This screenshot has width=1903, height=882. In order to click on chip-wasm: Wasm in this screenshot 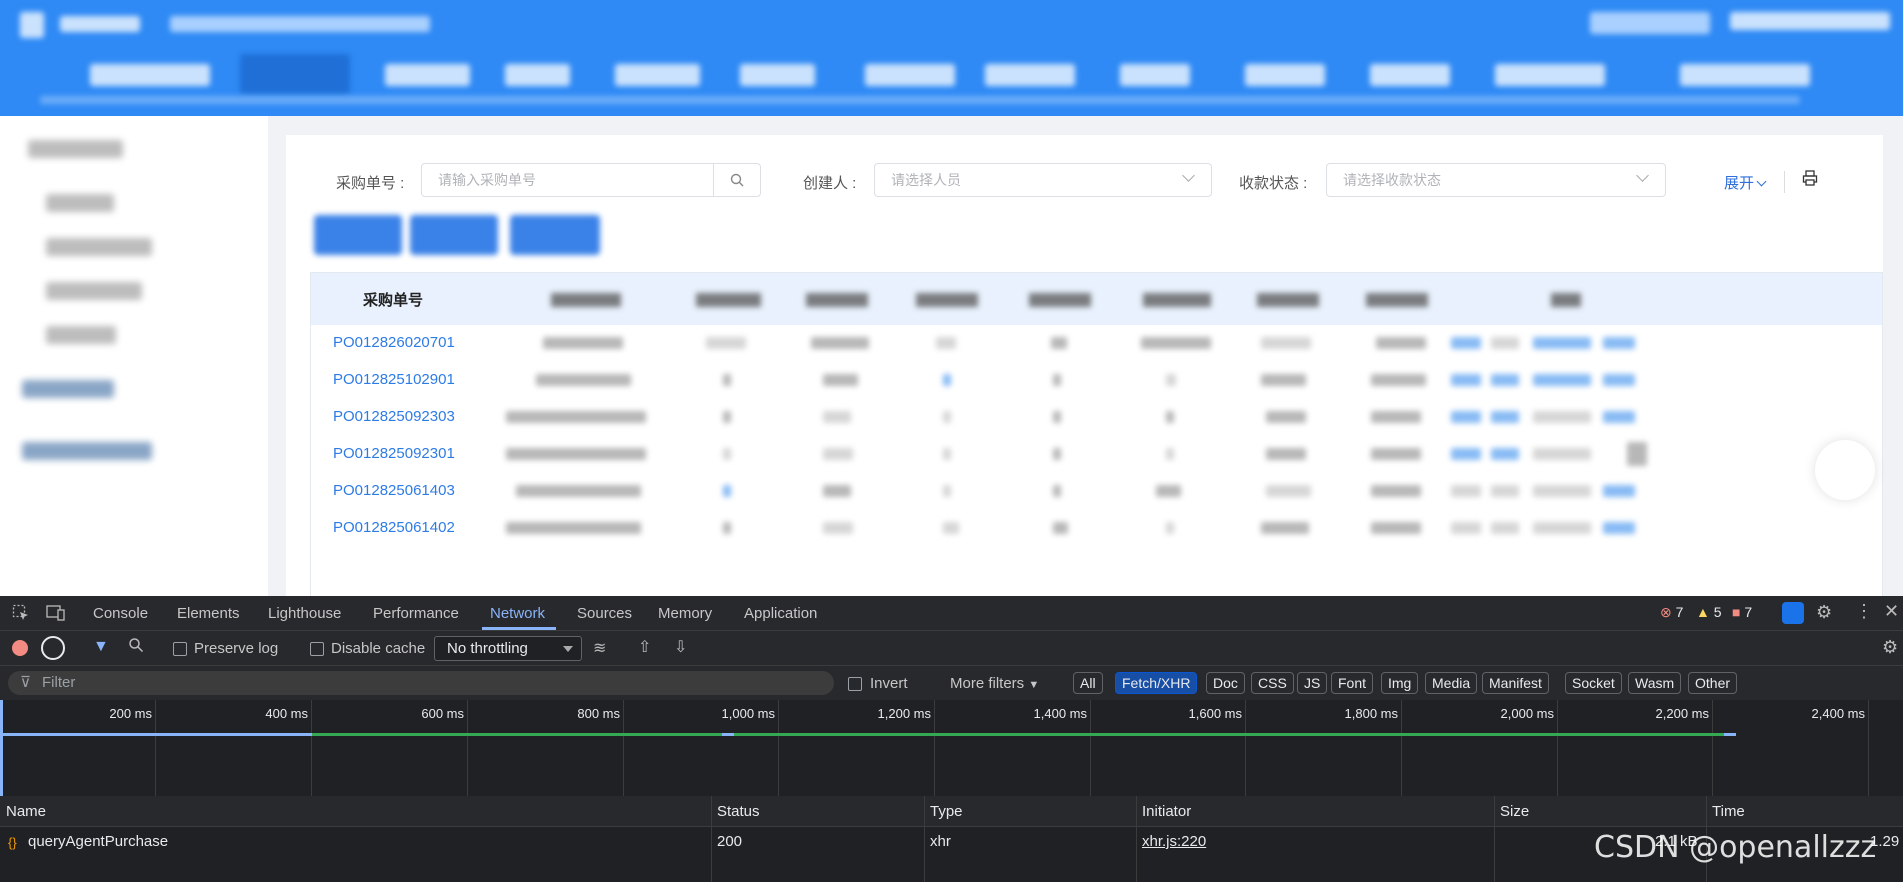, I will do `click(1655, 683)`.